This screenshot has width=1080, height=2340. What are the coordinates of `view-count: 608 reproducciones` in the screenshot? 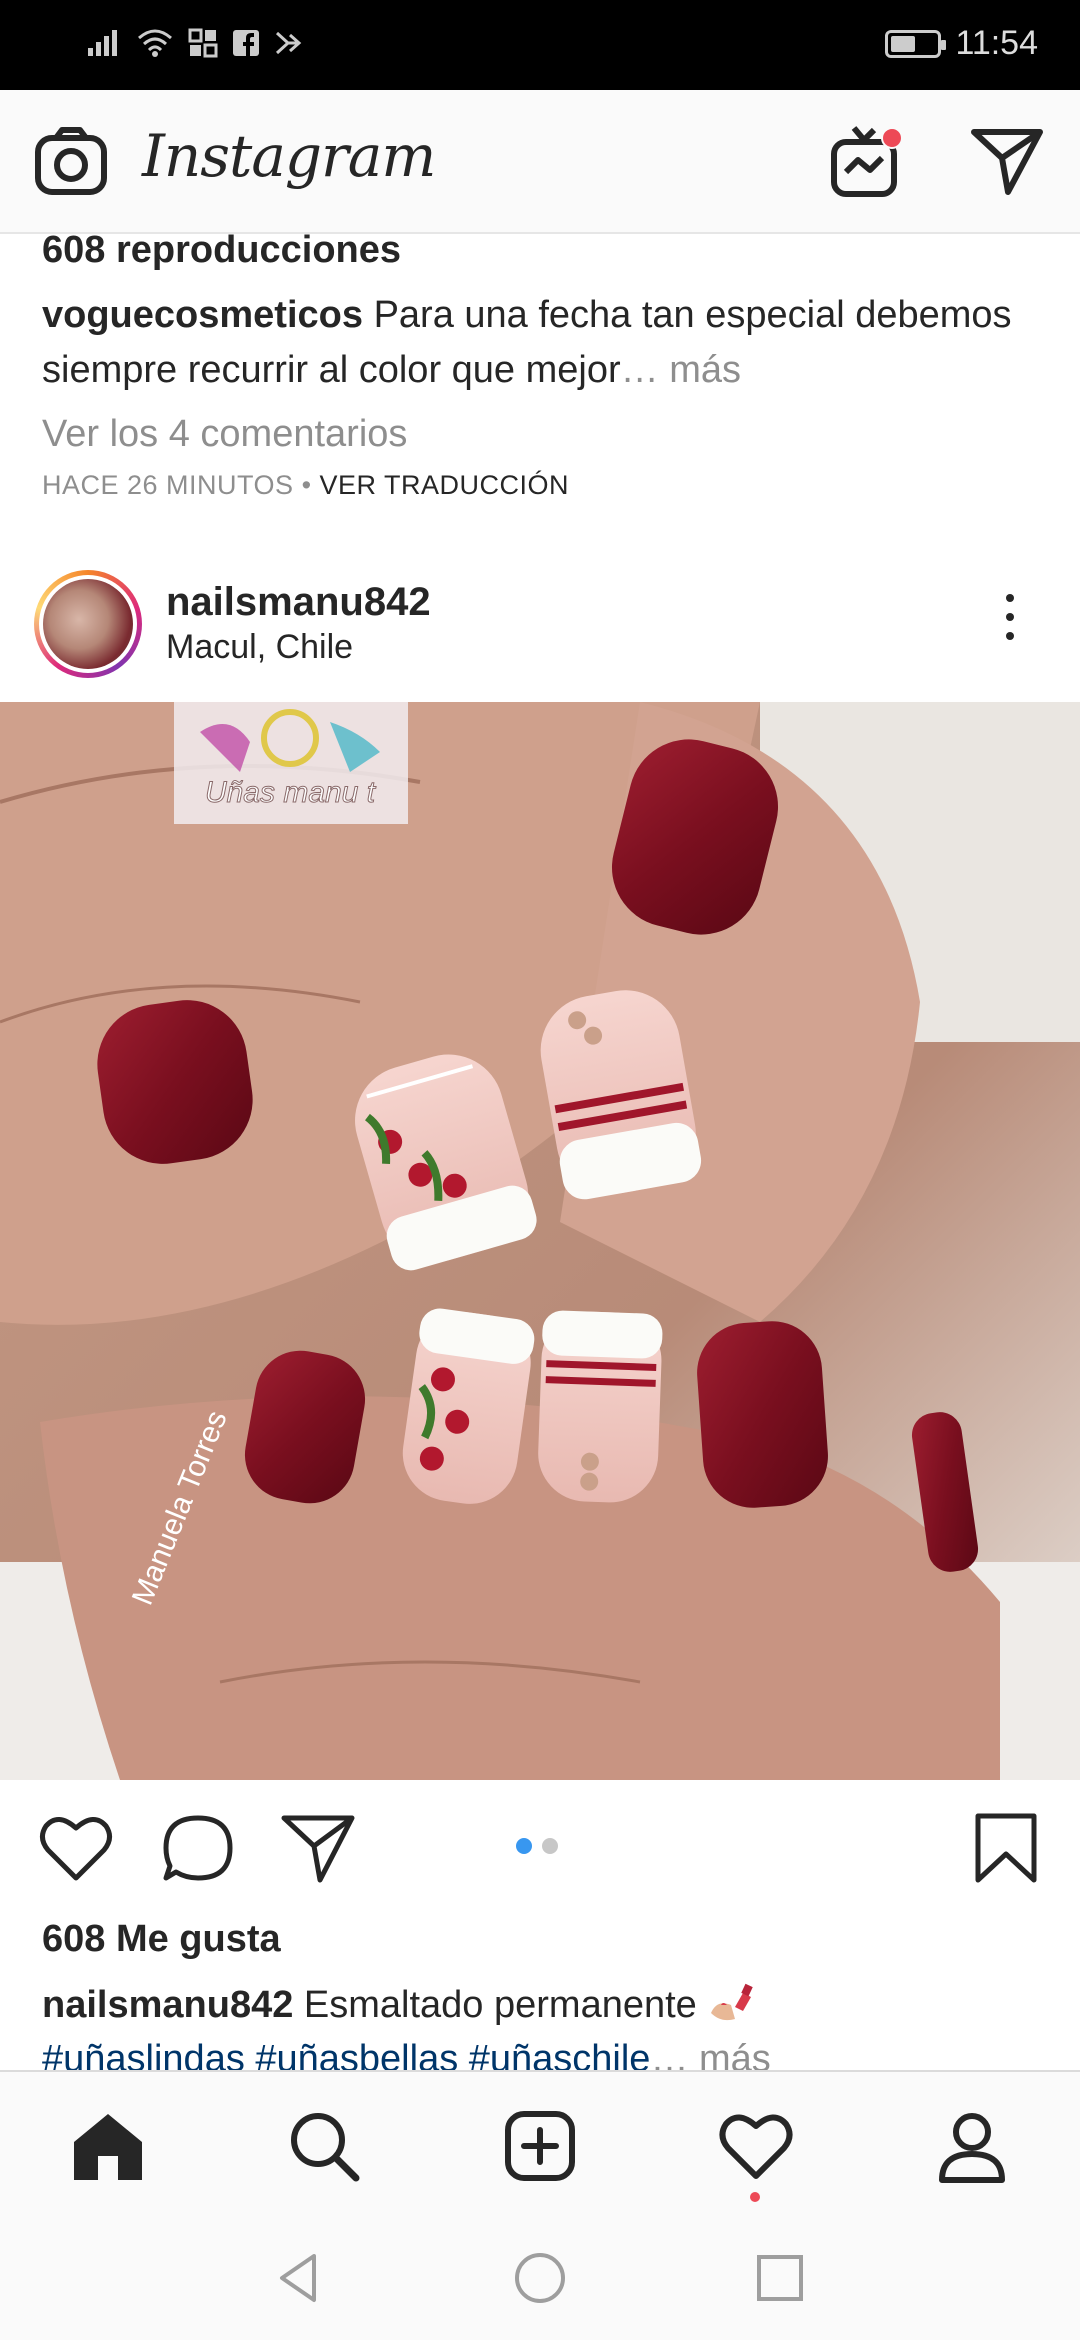 It's located at (542, 250).